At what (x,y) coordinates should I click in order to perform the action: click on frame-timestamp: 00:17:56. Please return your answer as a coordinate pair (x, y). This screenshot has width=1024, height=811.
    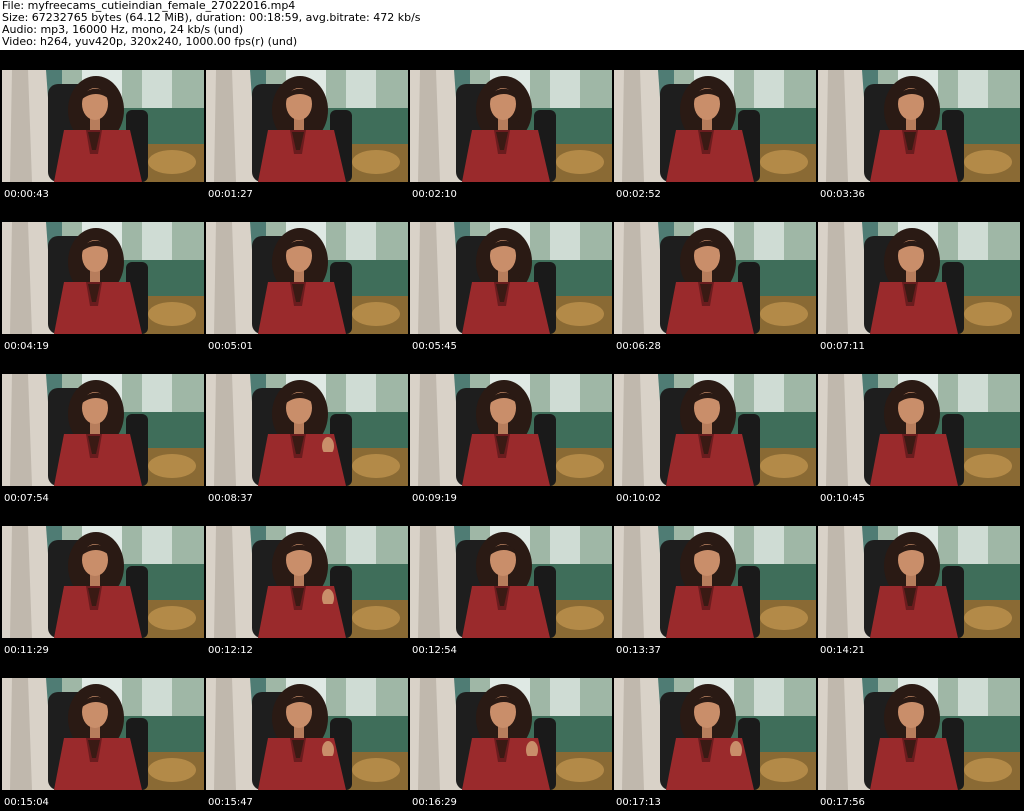
    Looking at the image, I should click on (842, 802).